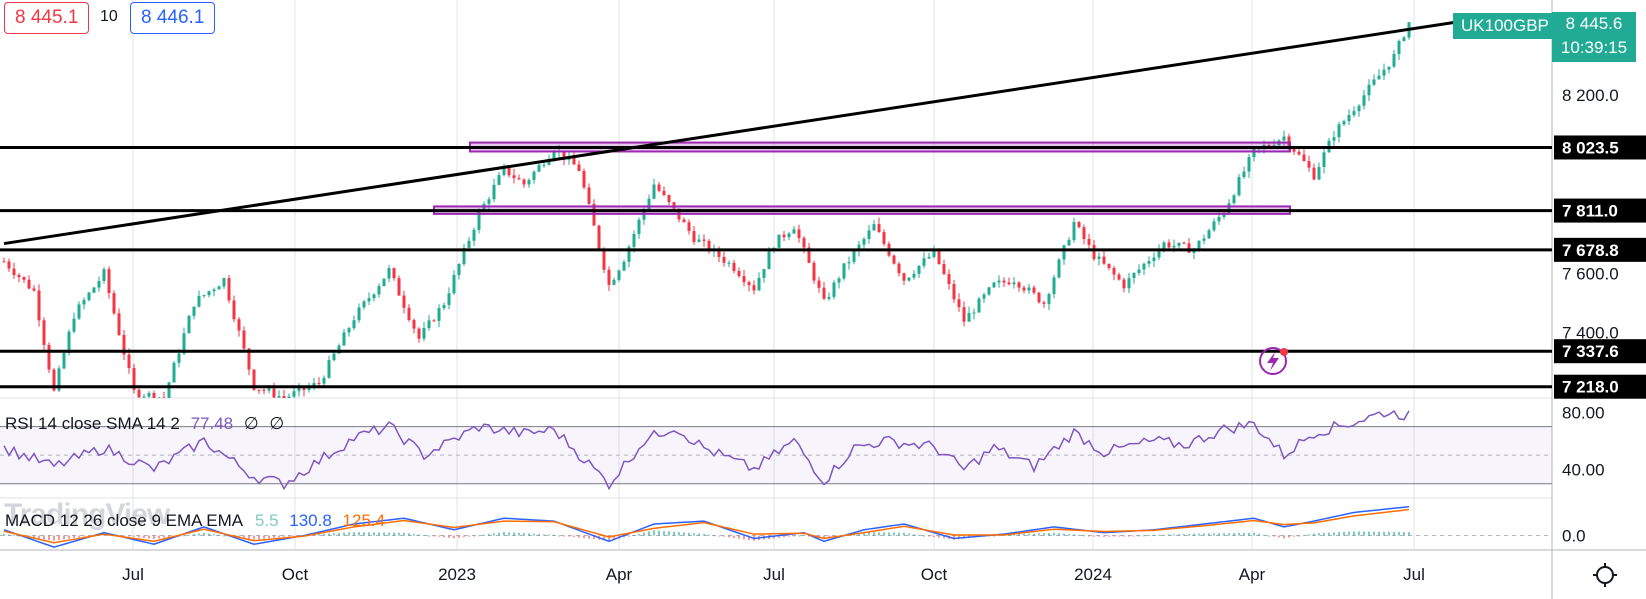 The height and width of the screenshot is (599, 1646). What do you see at coordinates (47, 18) in the screenshot?
I see `sell-price-button: 8 445.1` at bounding box center [47, 18].